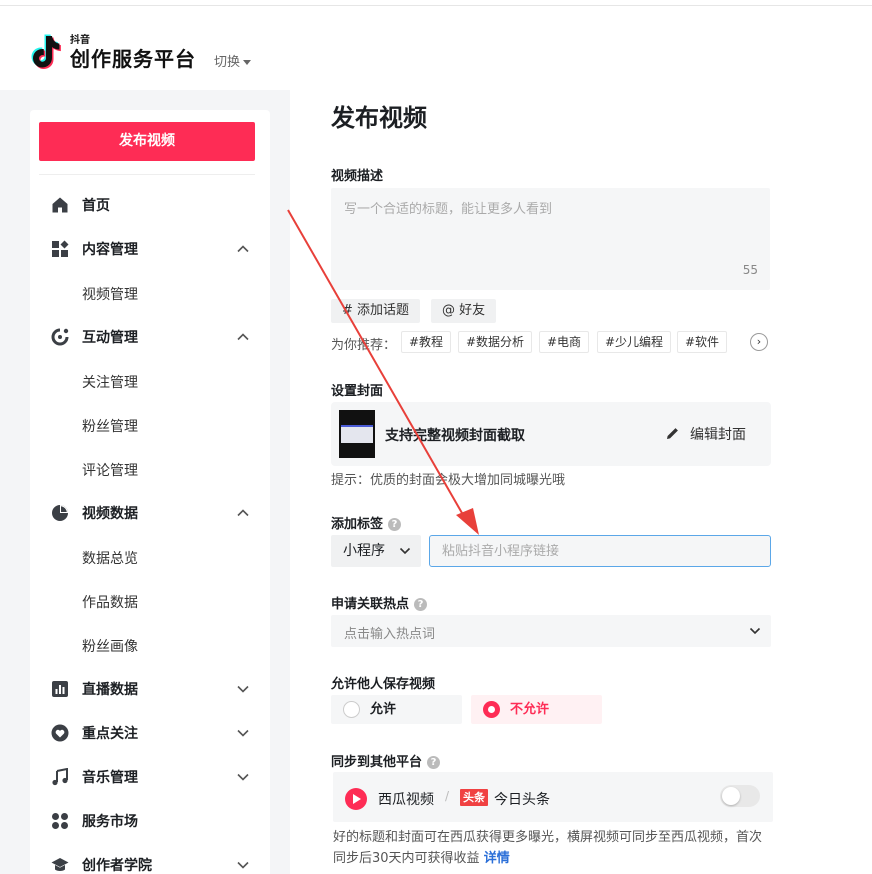 This screenshot has height=874, width=872. I want to click on hotspot-select: 点击输入热点词, so click(551, 631).